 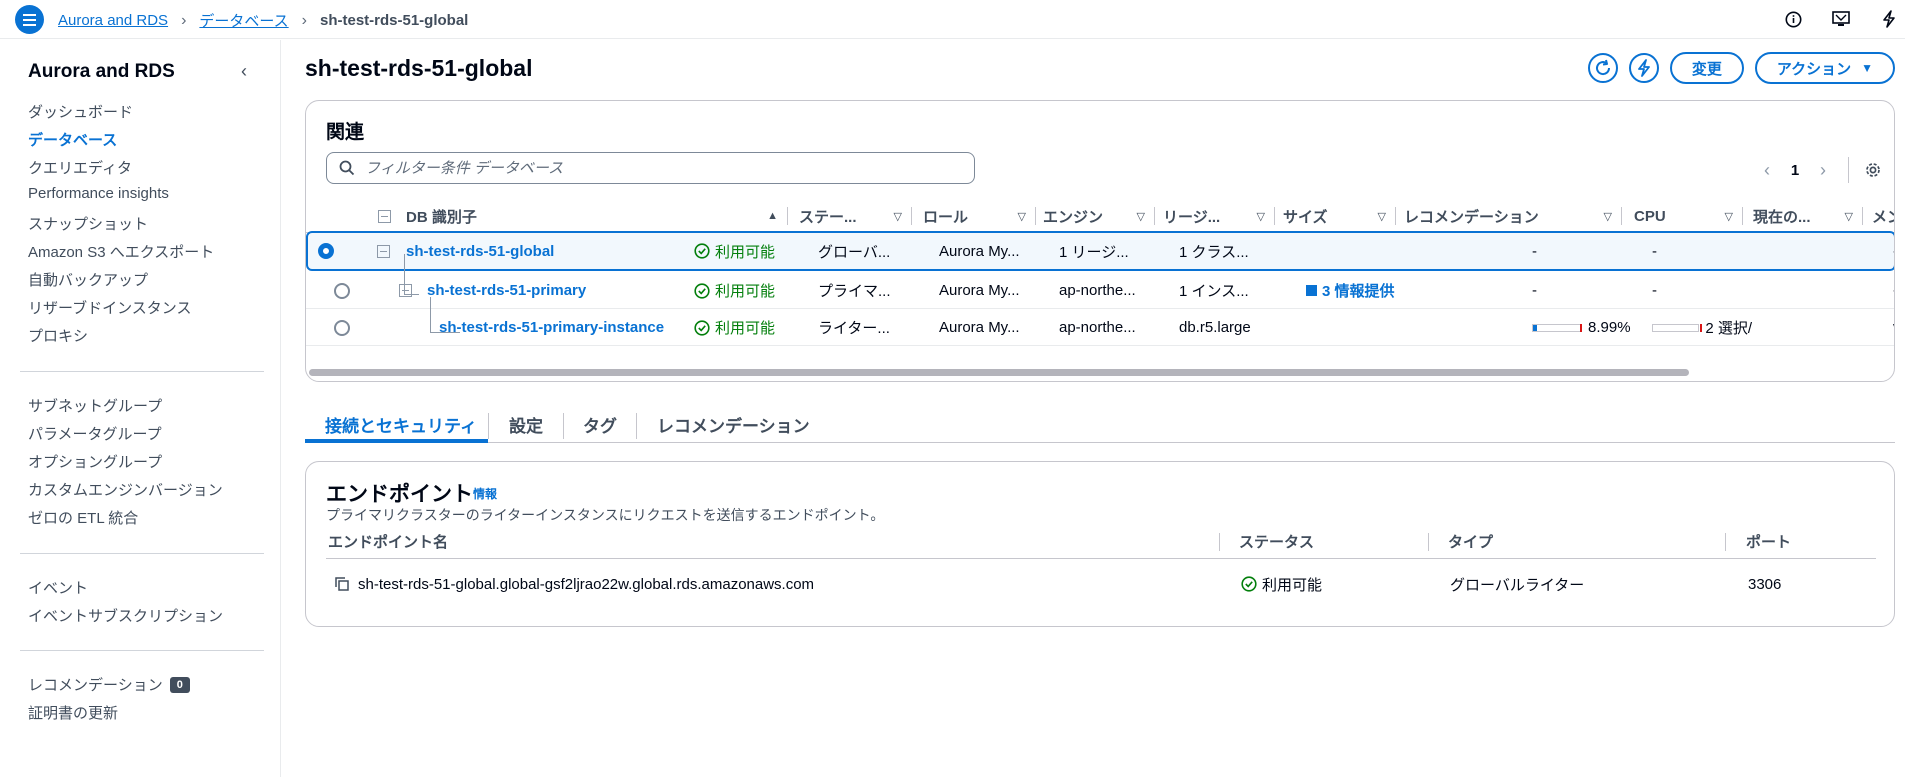 I want to click on refresh-button, so click(x=1602, y=68).